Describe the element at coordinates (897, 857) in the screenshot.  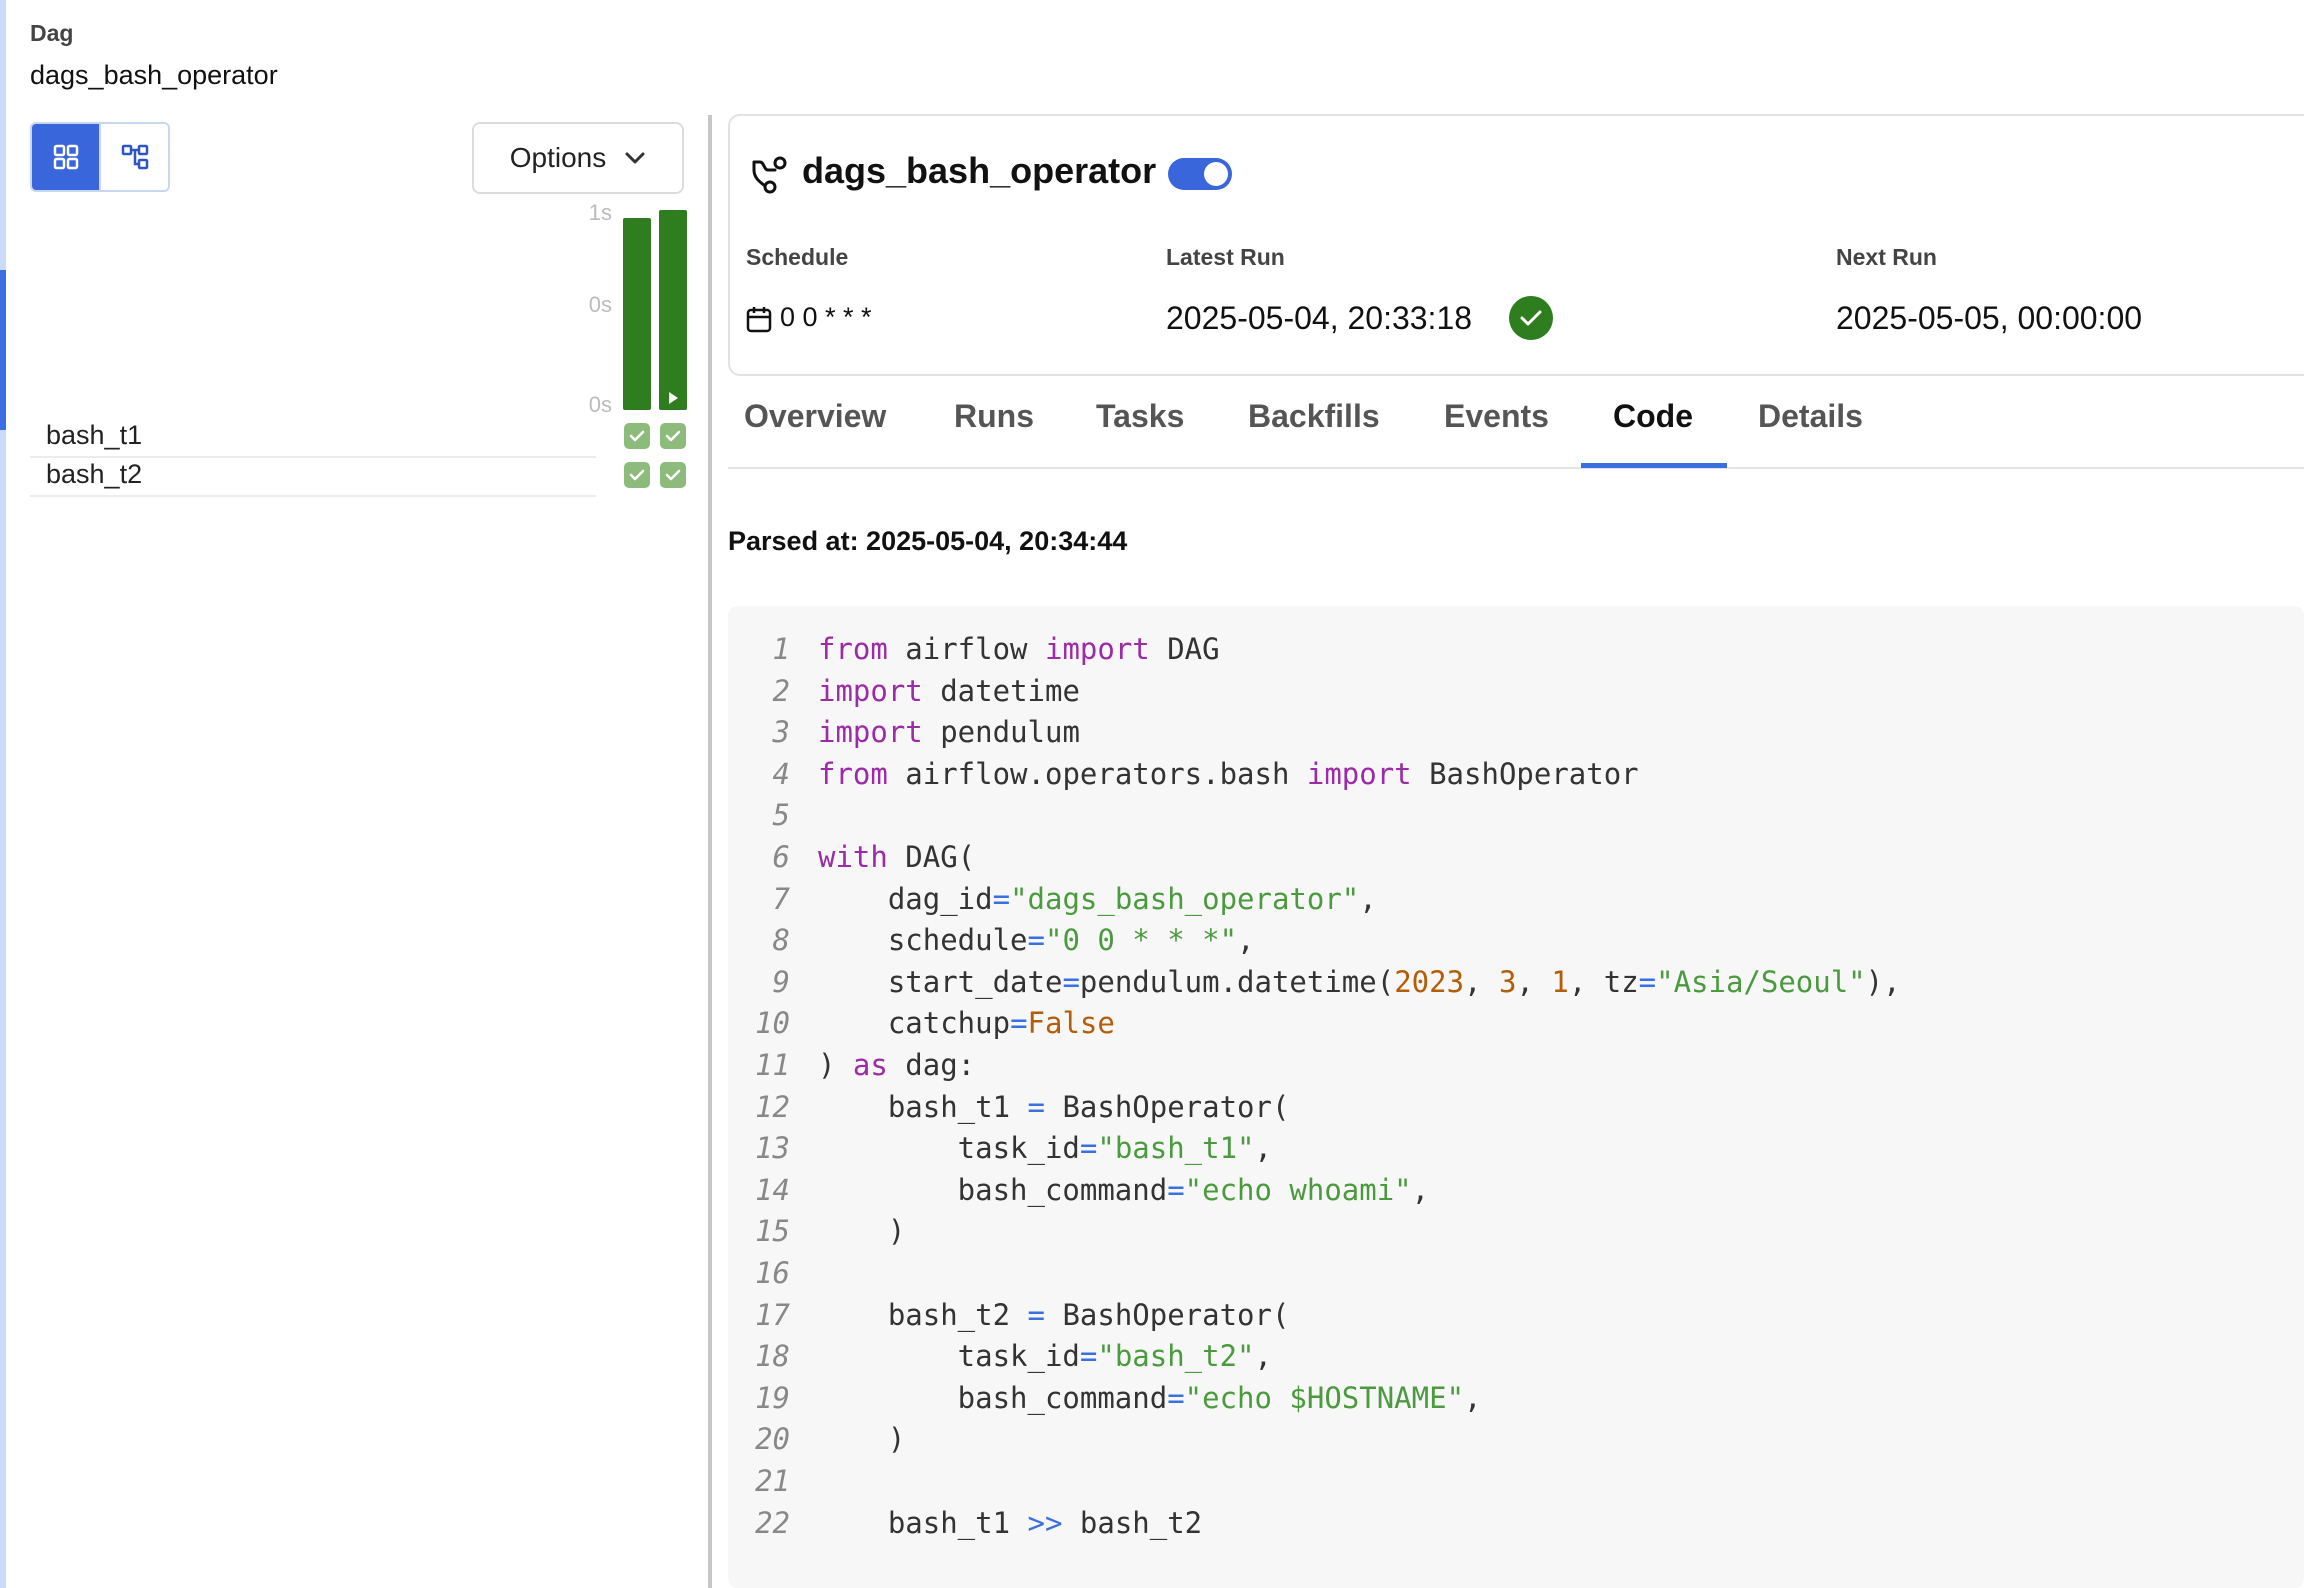
I see `code-text: with DAG(` at that location.